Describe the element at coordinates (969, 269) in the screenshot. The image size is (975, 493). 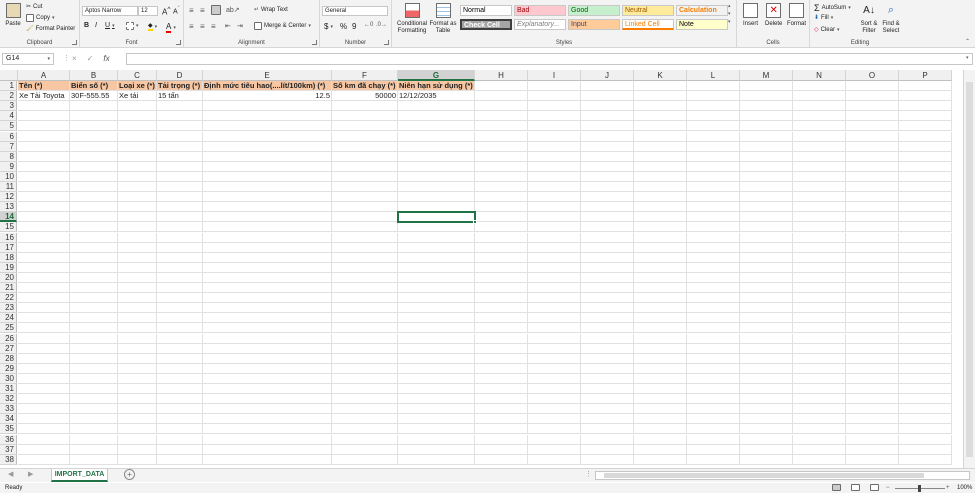
I see `vertical-scrollbar` at that location.